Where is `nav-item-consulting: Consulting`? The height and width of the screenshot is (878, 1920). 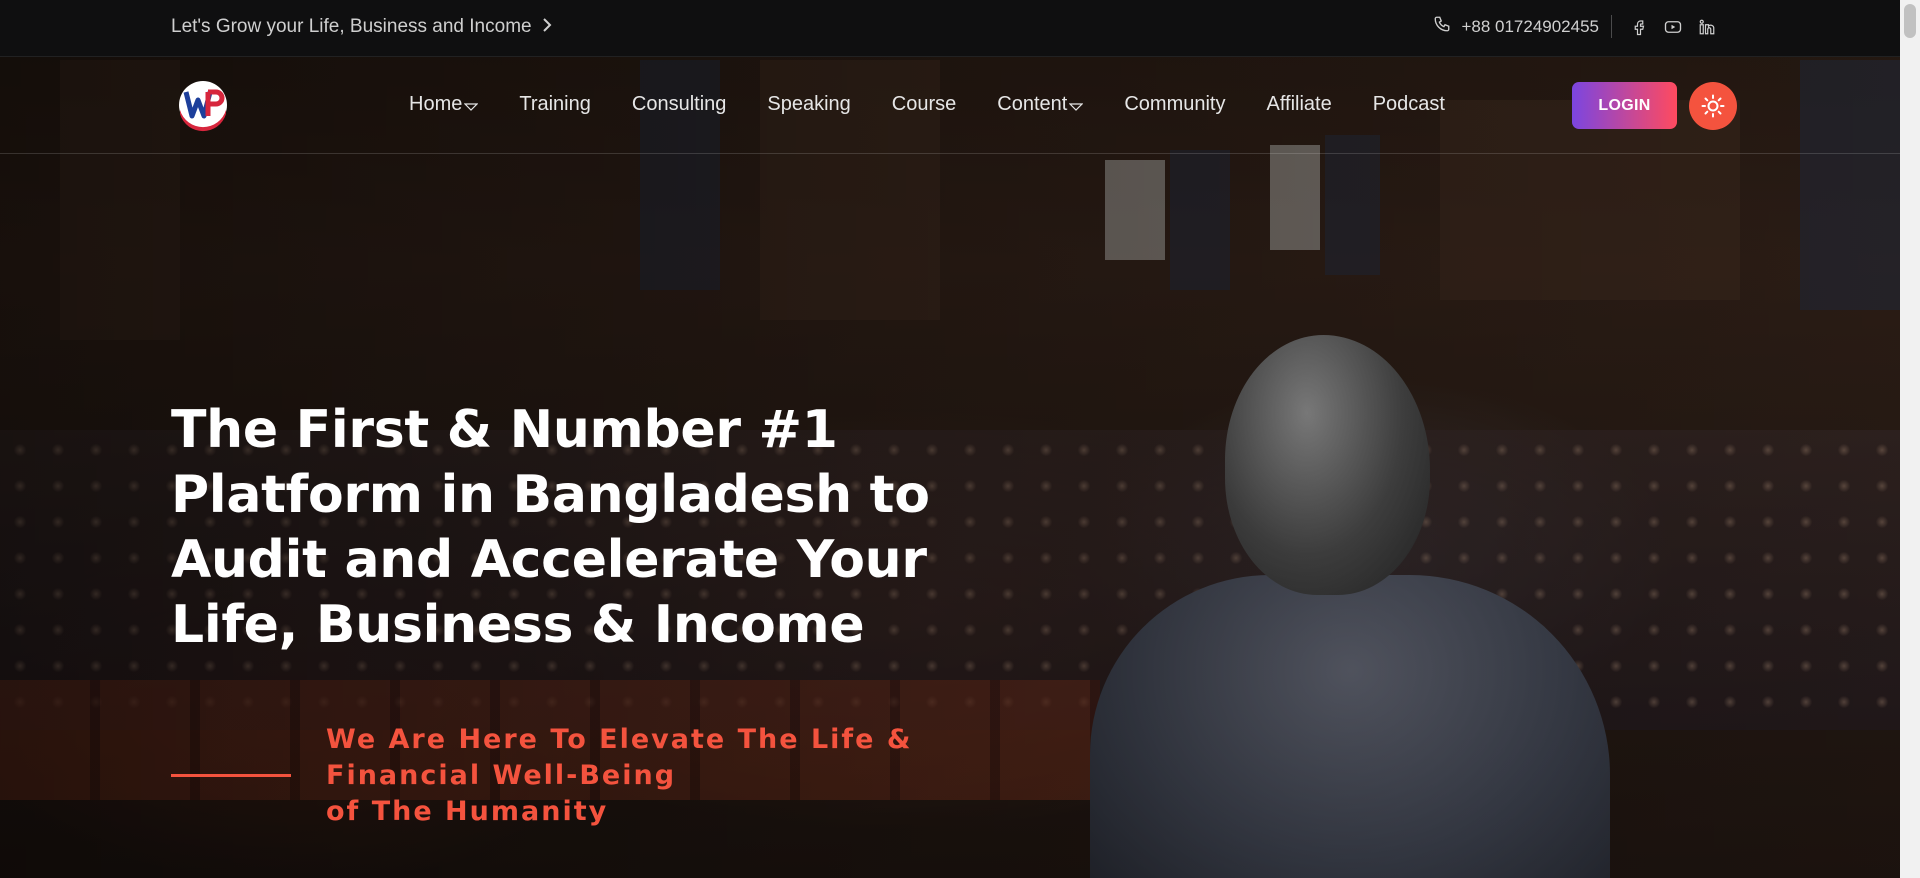
nav-item-consulting: Consulting is located at coordinates (679, 104).